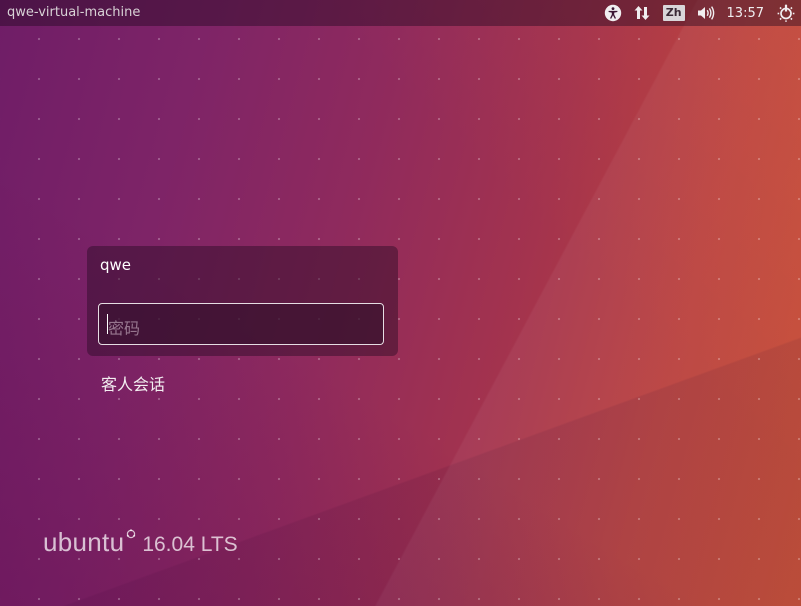 The height and width of the screenshot is (606, 801). What do you see at coordinates (131, 531) in the screenshot?
I see `ubuntu-logo-icon` at bounding box center [131, 531].